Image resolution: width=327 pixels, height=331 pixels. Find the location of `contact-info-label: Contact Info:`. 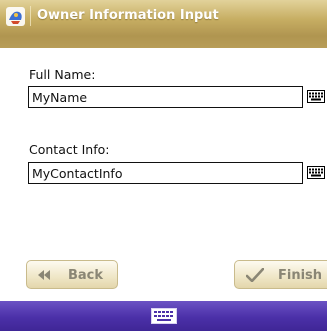

contact-info-label: Contact Info: is located at coordinates (69, 149).